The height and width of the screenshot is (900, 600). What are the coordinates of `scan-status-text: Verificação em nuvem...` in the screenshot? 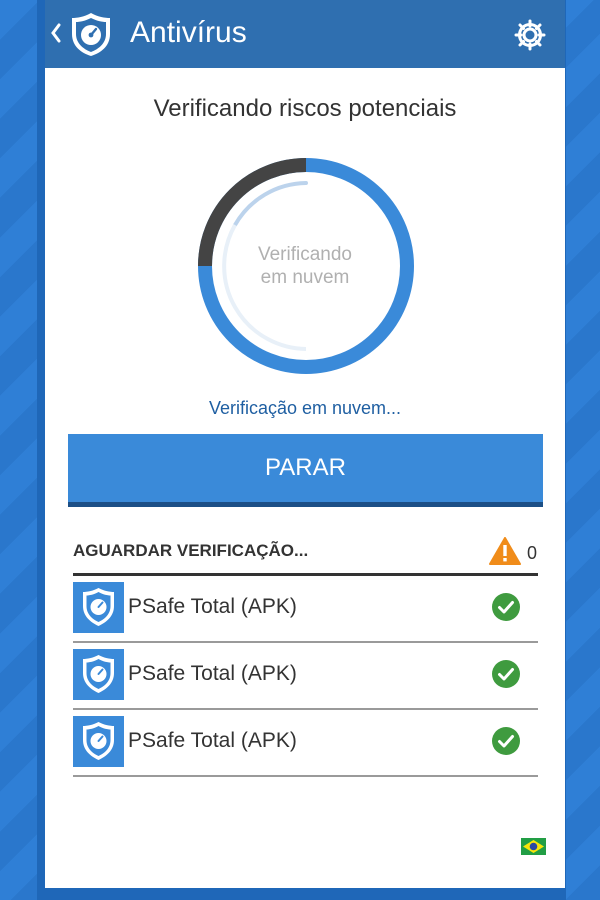 It's located at (305, 408).